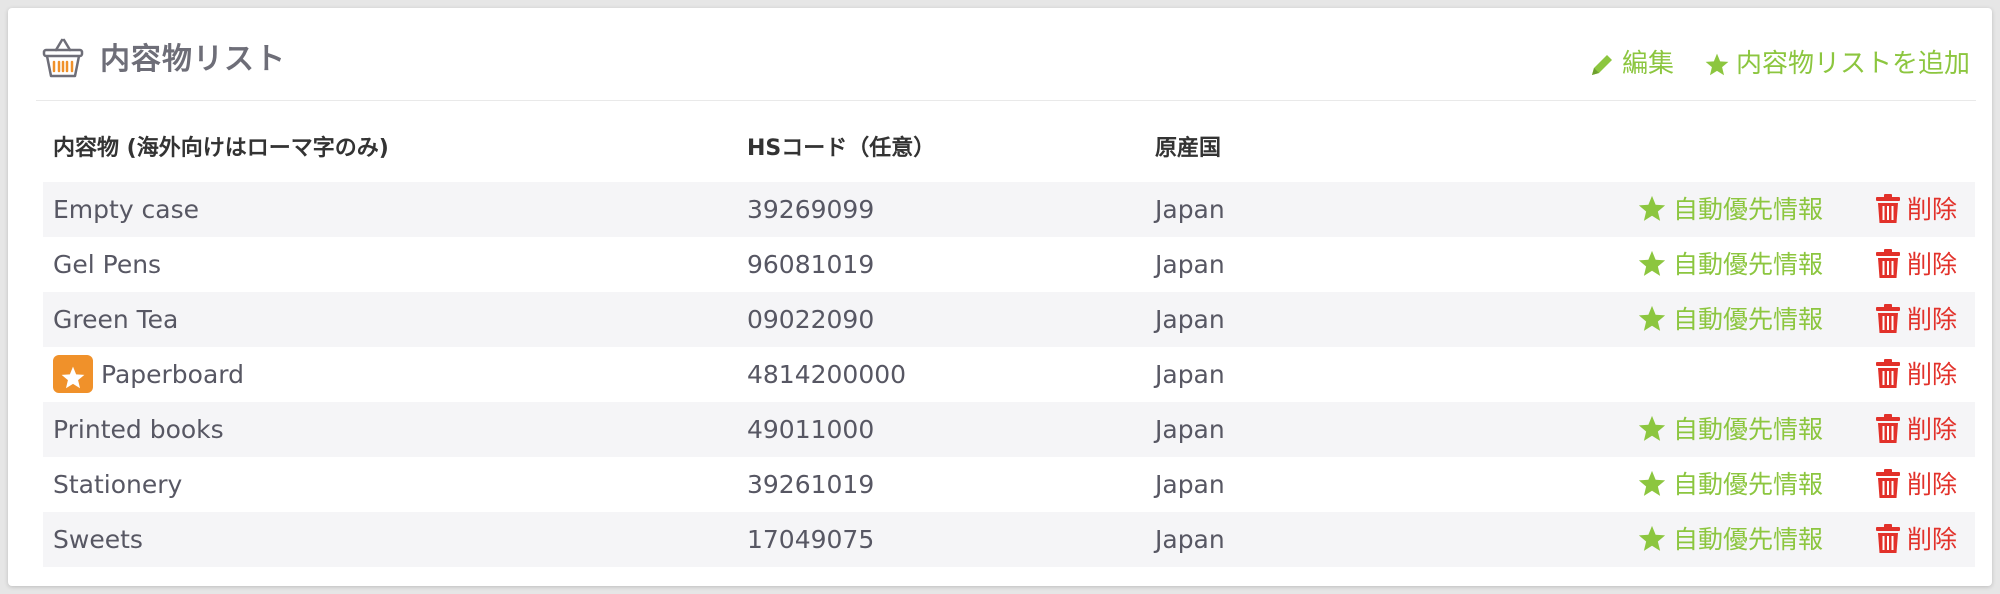 This screenshot has width=2000, height=594. What do you see at coordinates (172, 374) in the screenshot?
I see `contents-name: Paperboard` at bounding box center [172, 374].